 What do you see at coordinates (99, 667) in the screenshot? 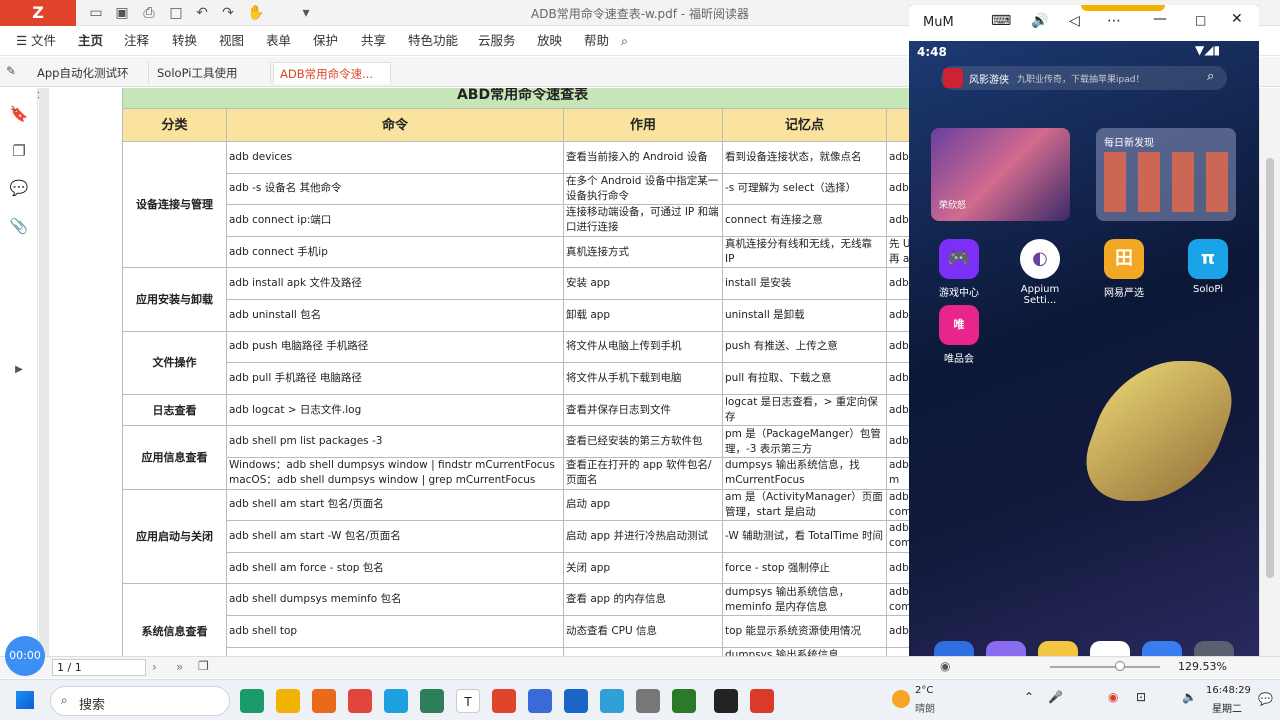
I see `page-number-field: 1 / 1` at bounding box center [99, 667].